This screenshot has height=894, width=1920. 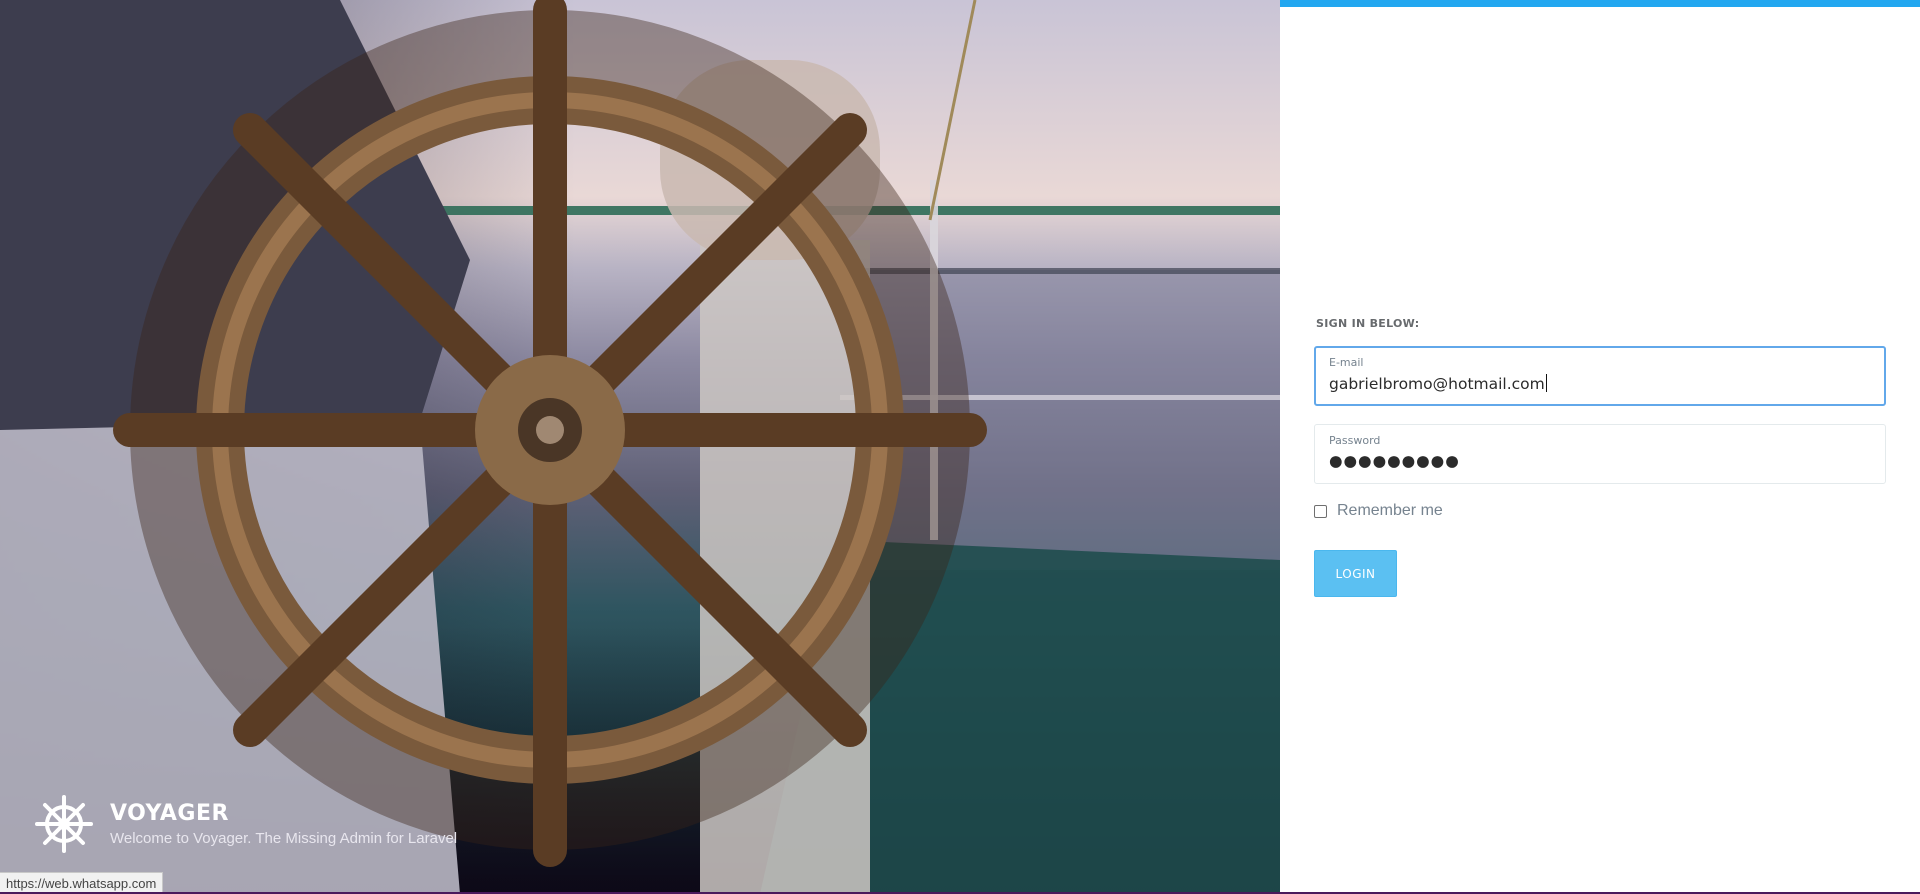 I want to click on brand-name: VOYAGER, so click(x=169, y=813).